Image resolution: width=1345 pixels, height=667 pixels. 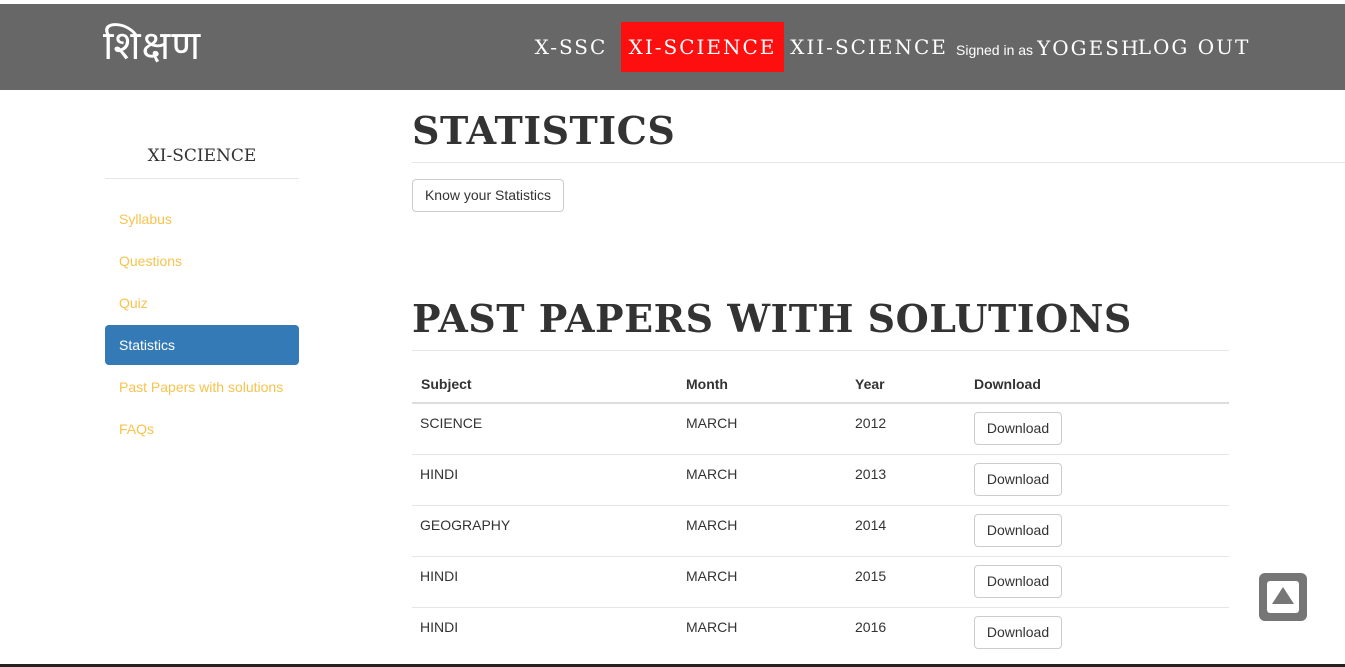 What do you see at coordinates (702, 47) in the screenshot?
I see `nav-xi-science: XI-SCIENCE` at bounding box center [702, 47].